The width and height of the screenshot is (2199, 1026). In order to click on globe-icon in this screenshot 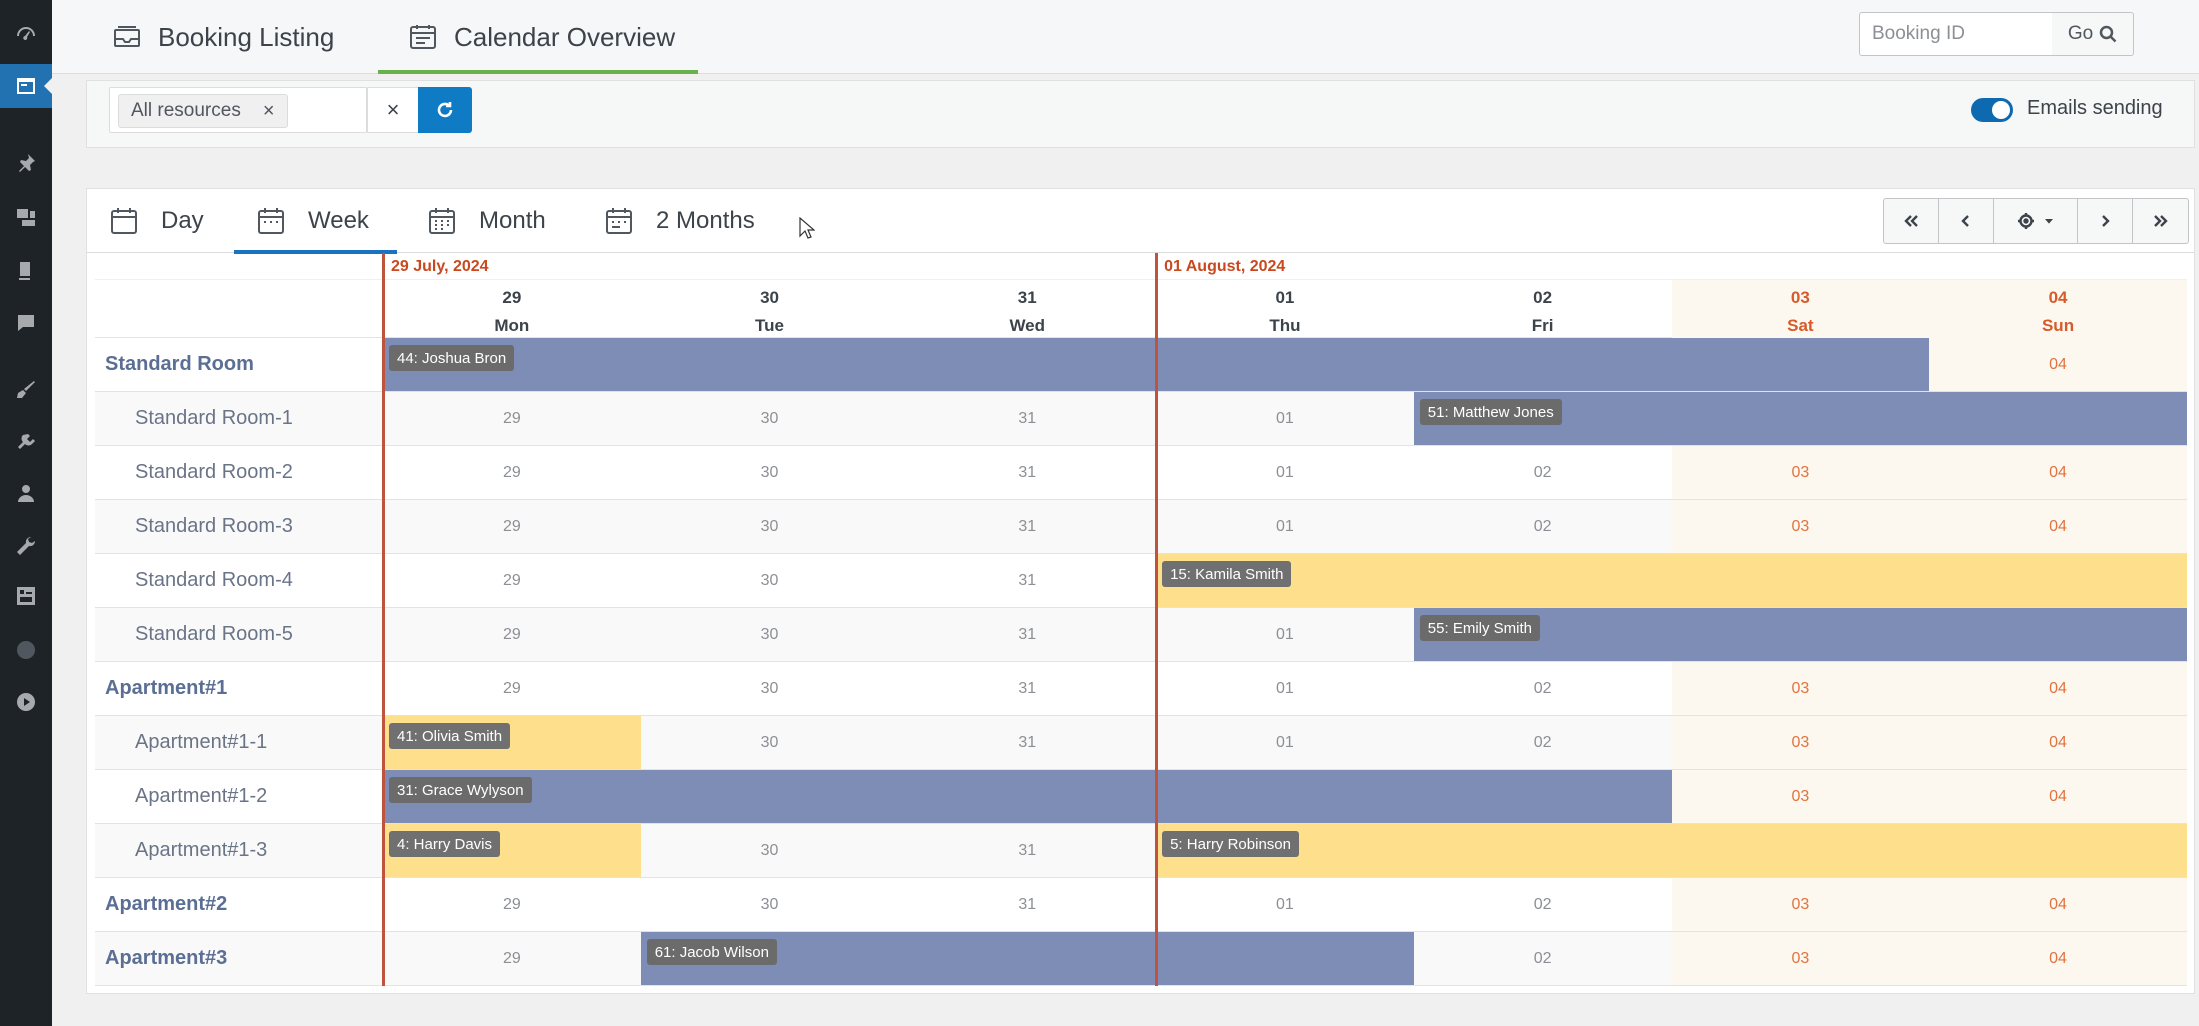, I will do `click(26, 650)`.